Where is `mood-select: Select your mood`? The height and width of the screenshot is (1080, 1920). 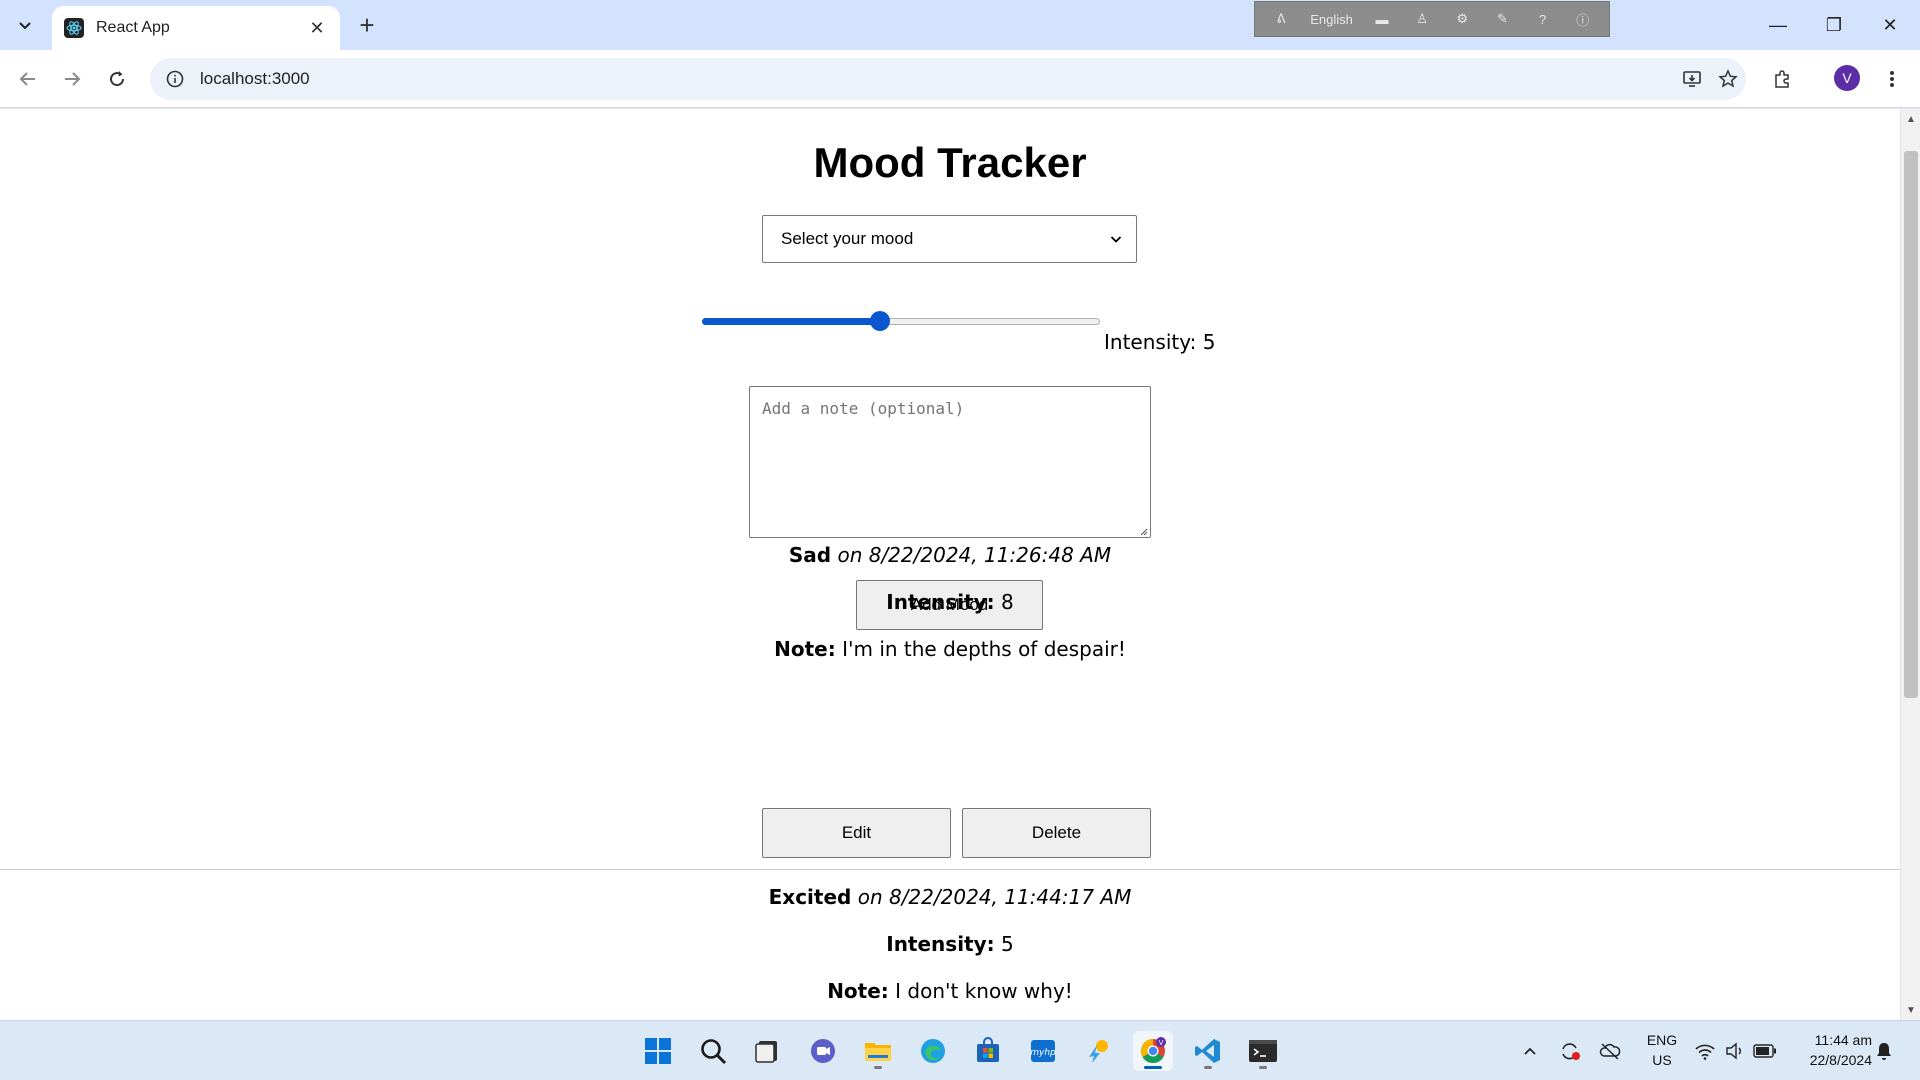
mood-select: Select your mood is located at coordinates (949, 239).